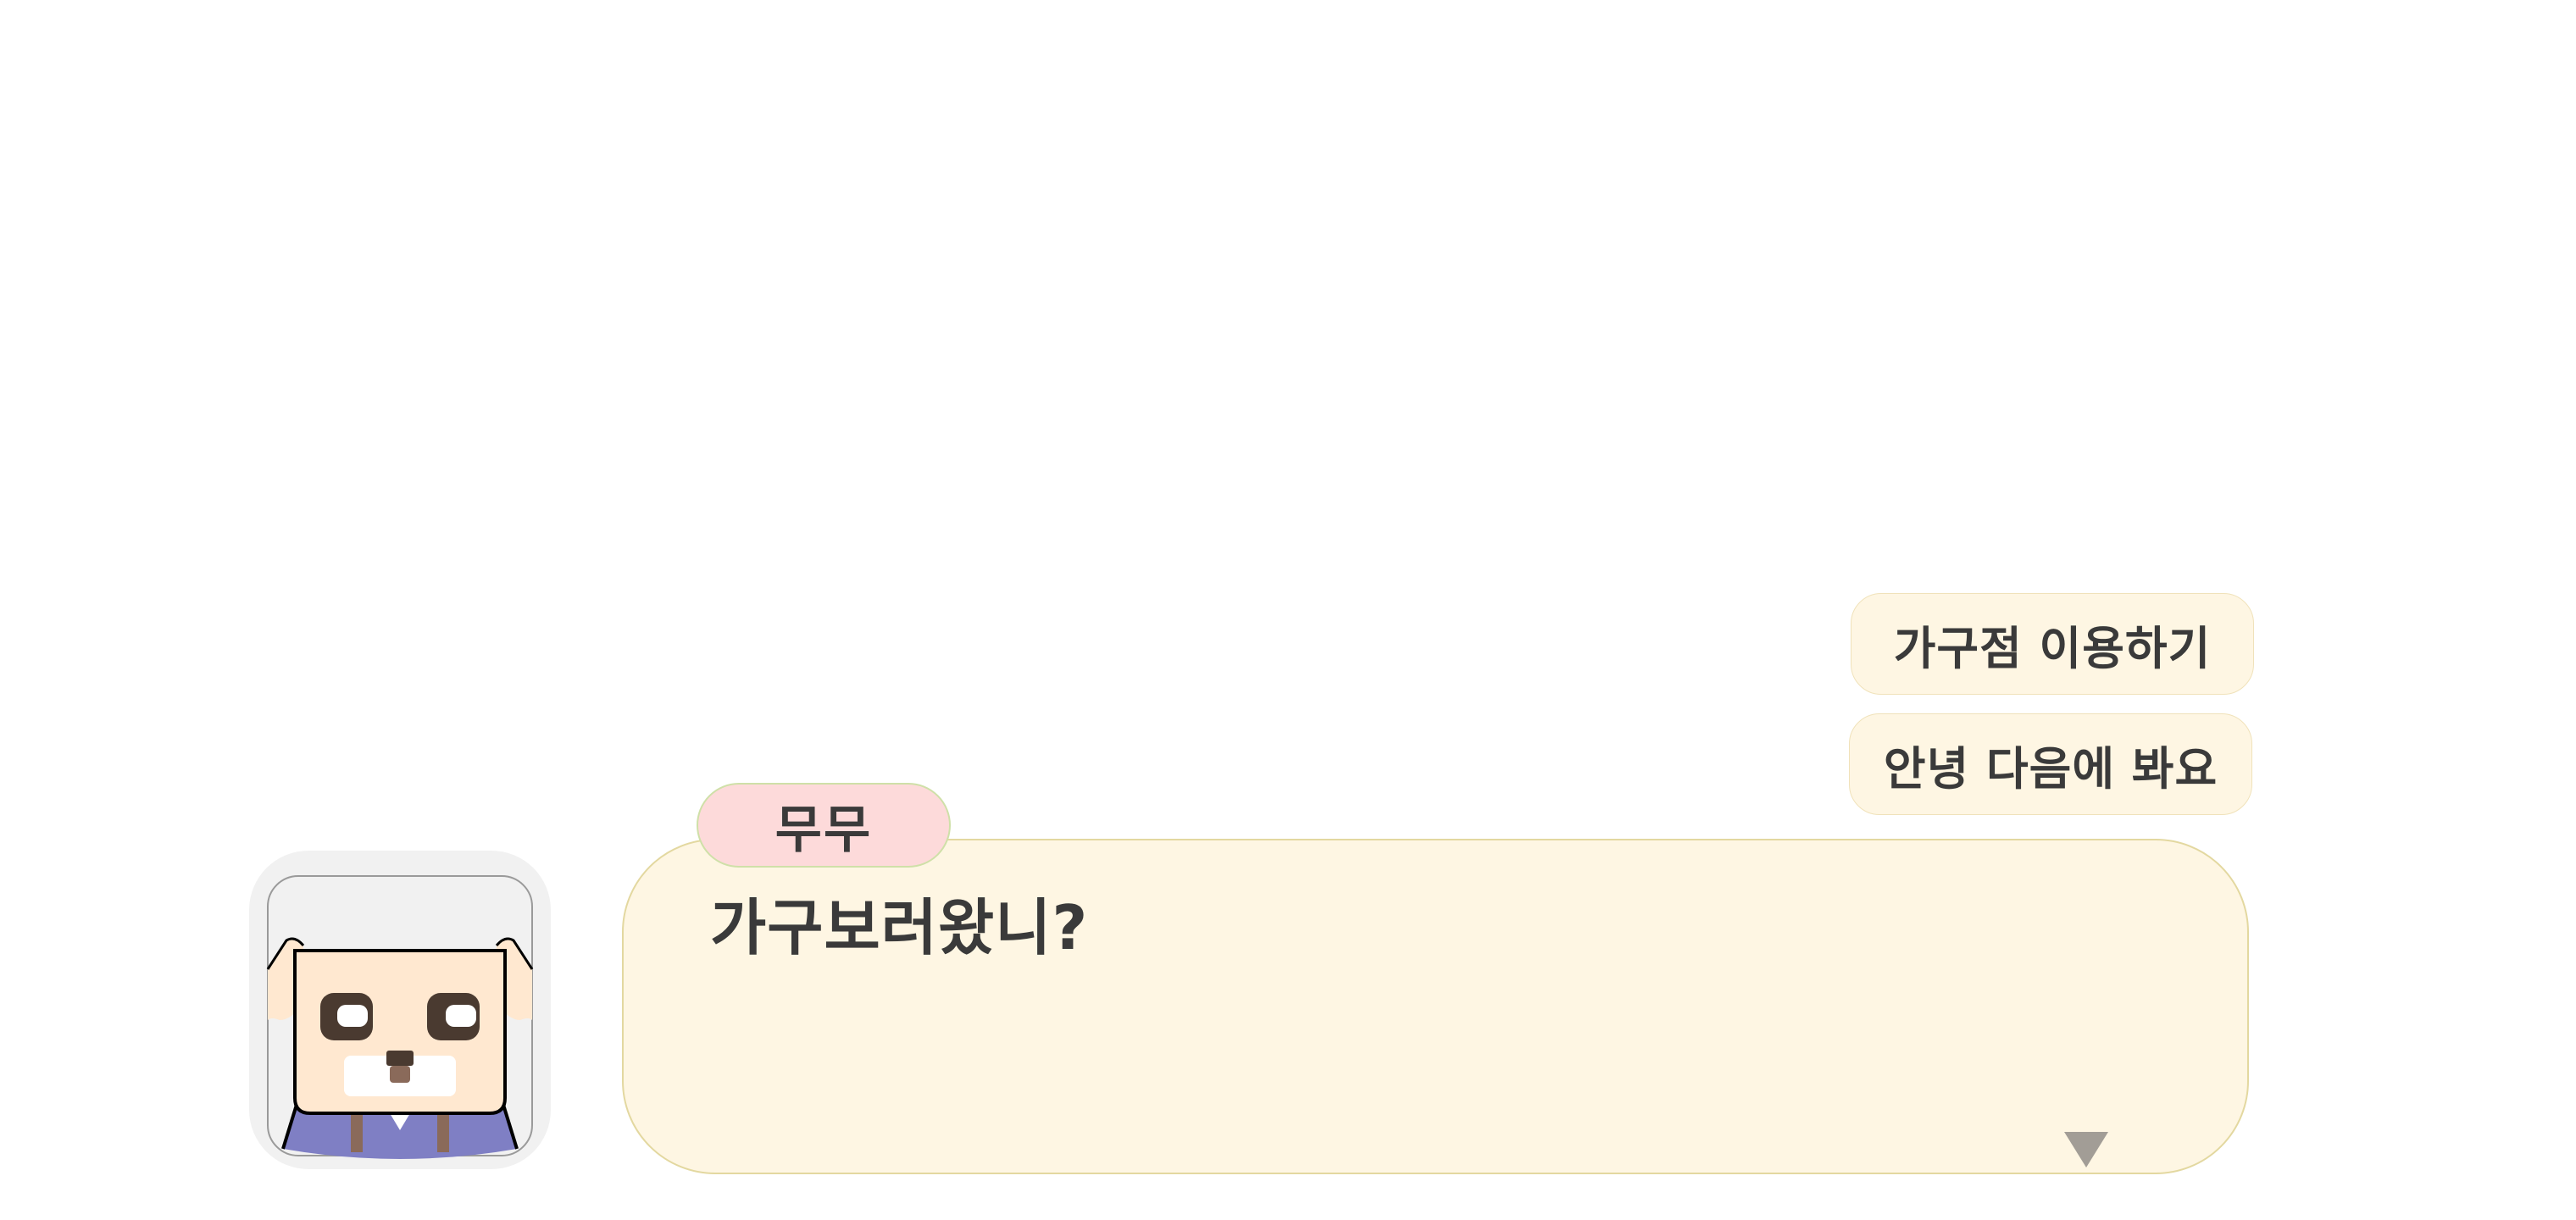 Image resolution: width=2576 pixels, height=1220 pixels. What do you see at coordinates (824, 825) in the screenshot?
I see `speaker-name-tag: 무무` at bounding box center [824, 825].